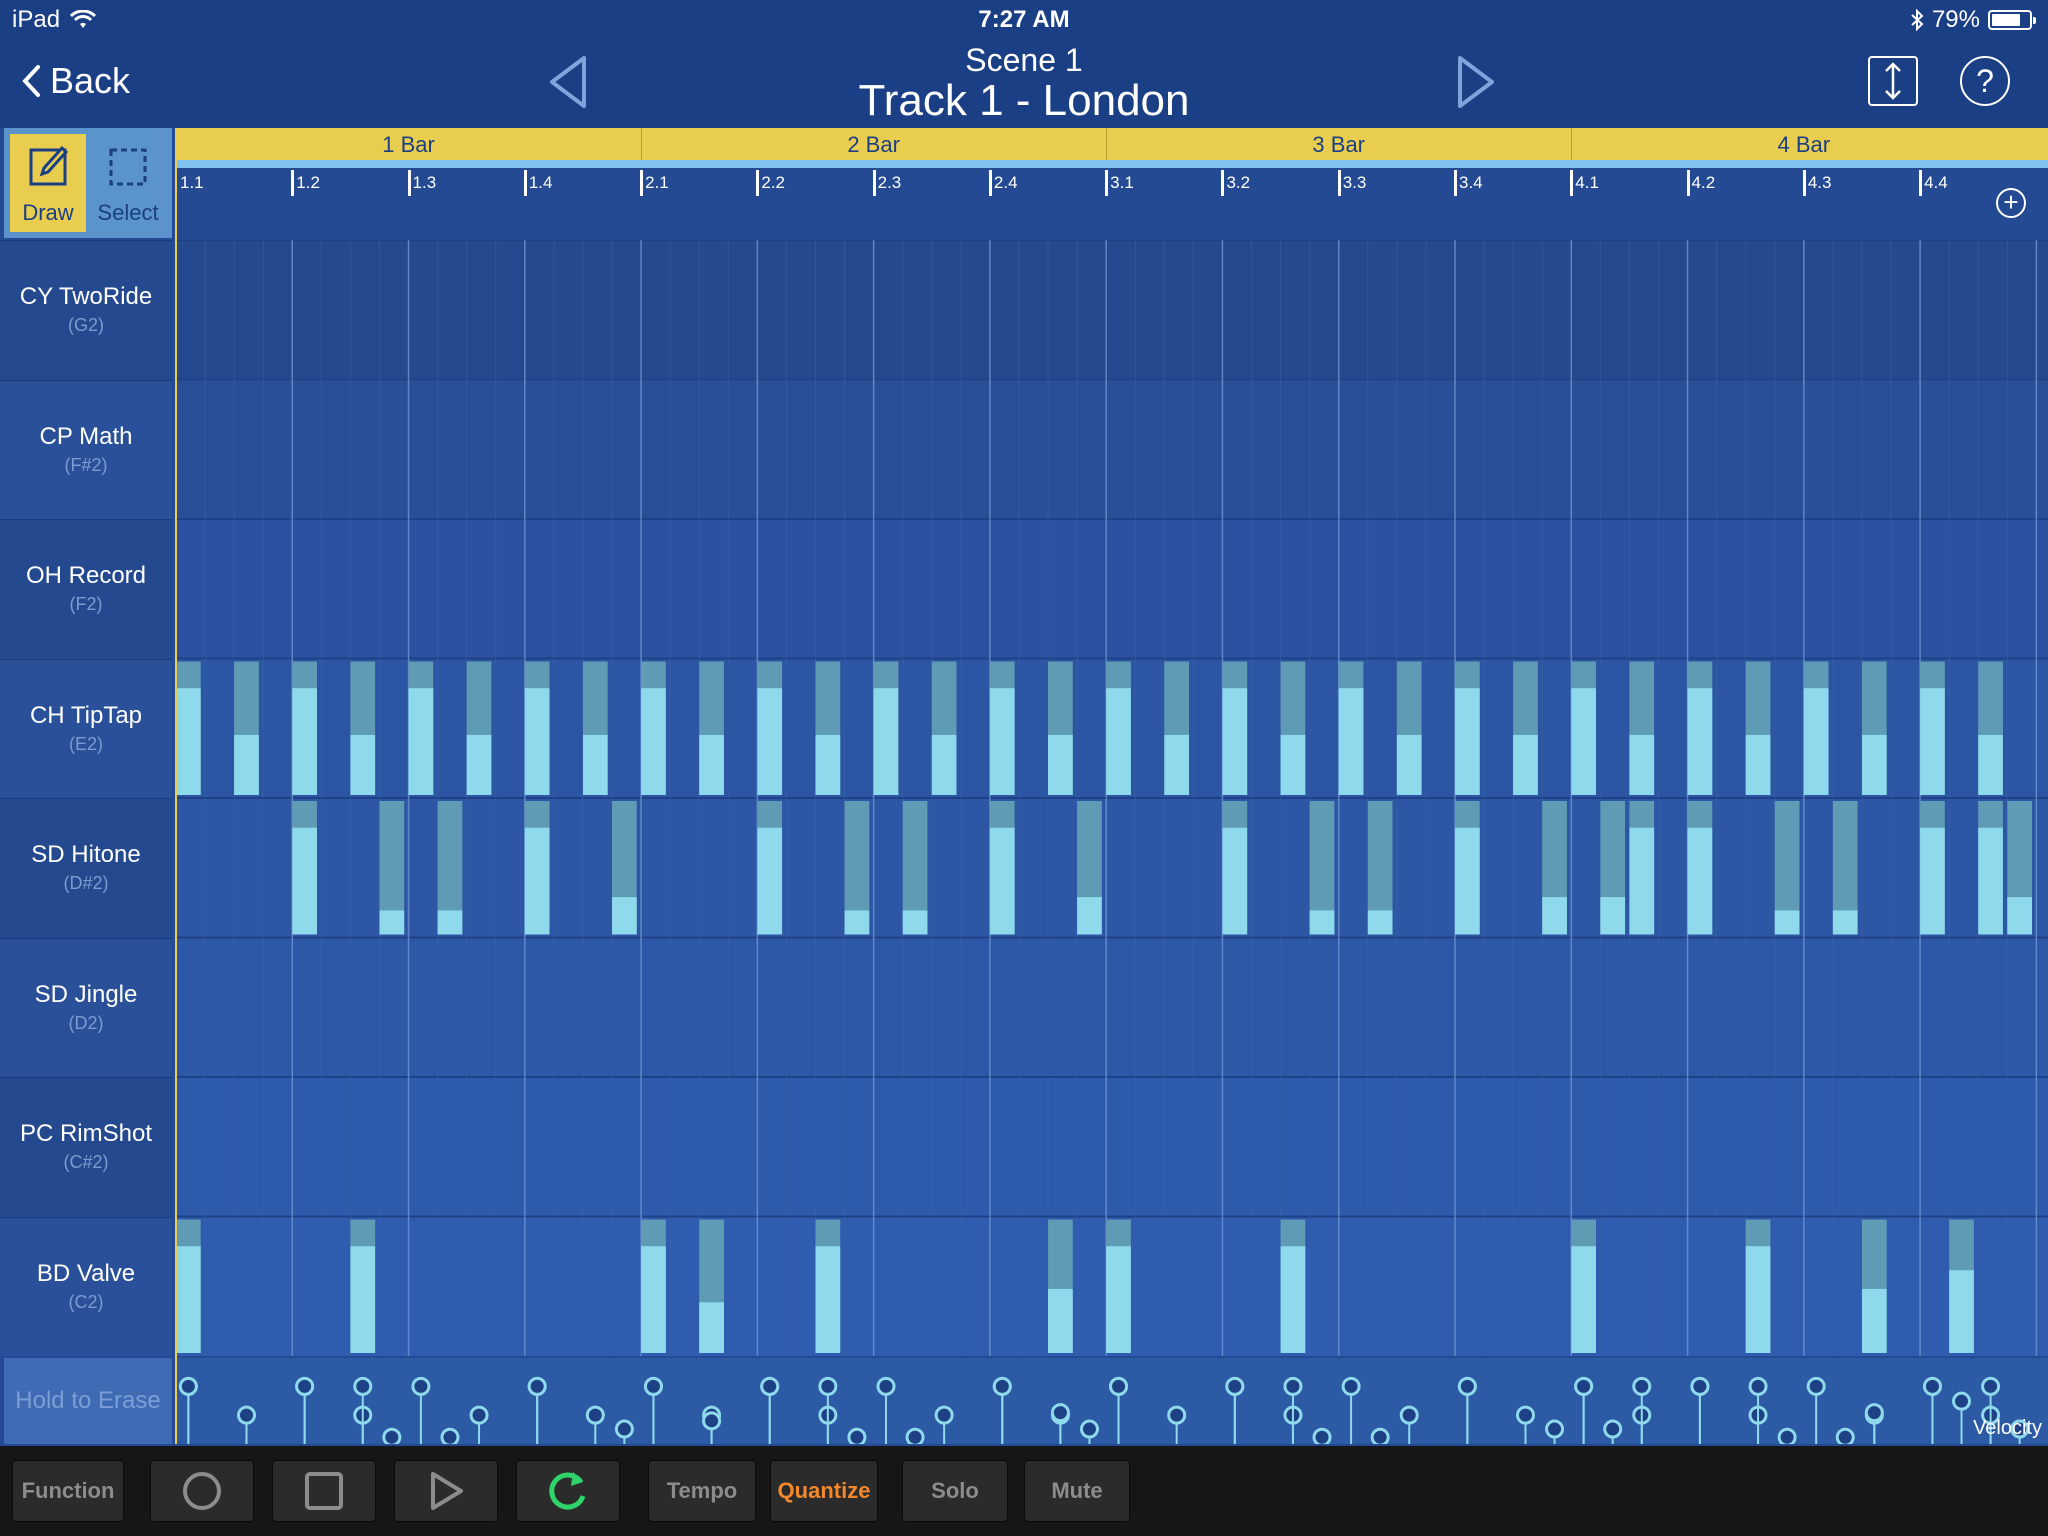 The height and width of the screenshot is (1536, 2048). What do you see at coordinates (1112, 144) in the screenshot?
I see `bar-header: 1 Bar 2 Bar 3 Bar 4 Bar` at bounding box center [1112, 144].